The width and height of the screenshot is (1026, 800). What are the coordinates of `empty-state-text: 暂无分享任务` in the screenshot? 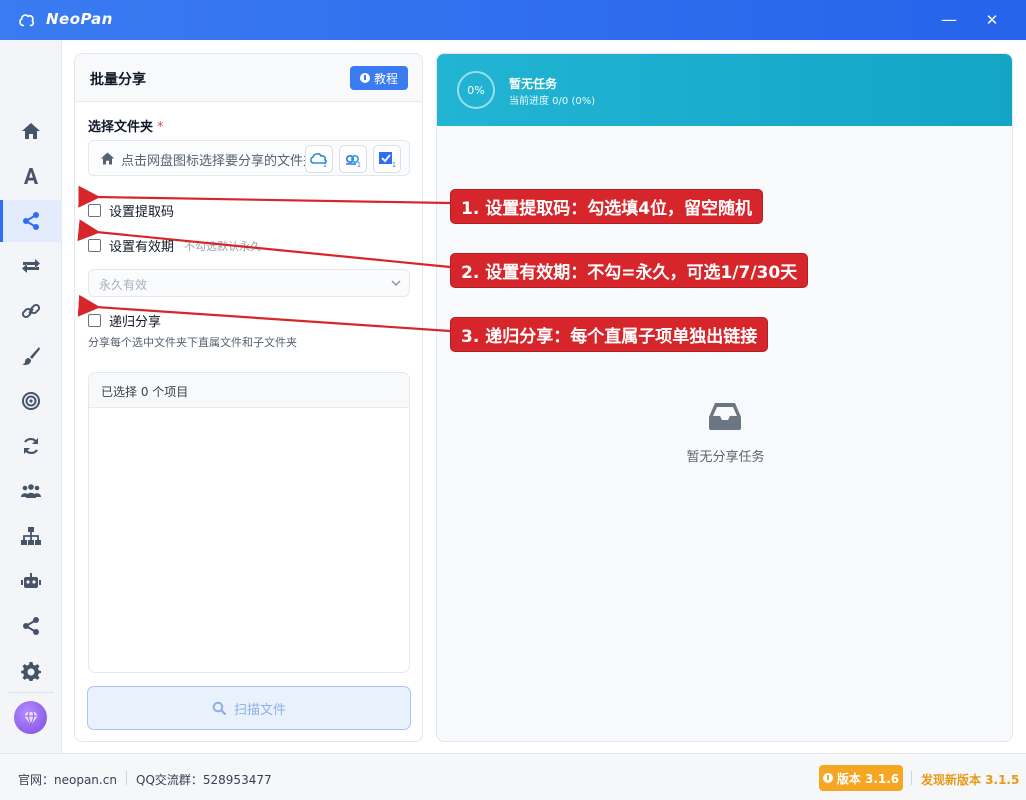 It's located at (725, 457).